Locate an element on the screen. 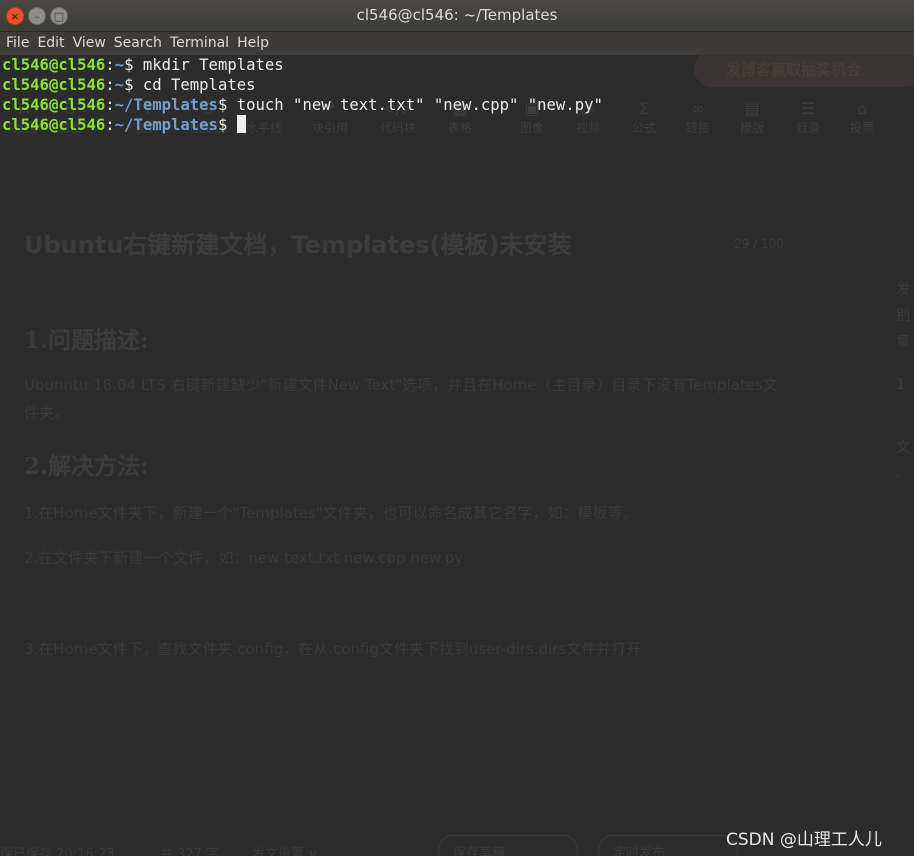 The height and width of the screenshot is (856, 914). toolbar-formula: Σ 公式 is located at coordinates (644, 117).